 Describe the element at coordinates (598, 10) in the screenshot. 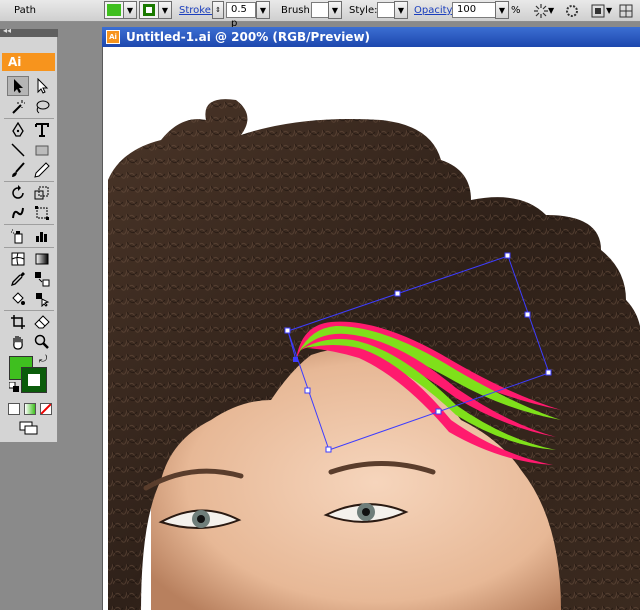

I see `align-icon` at that location.